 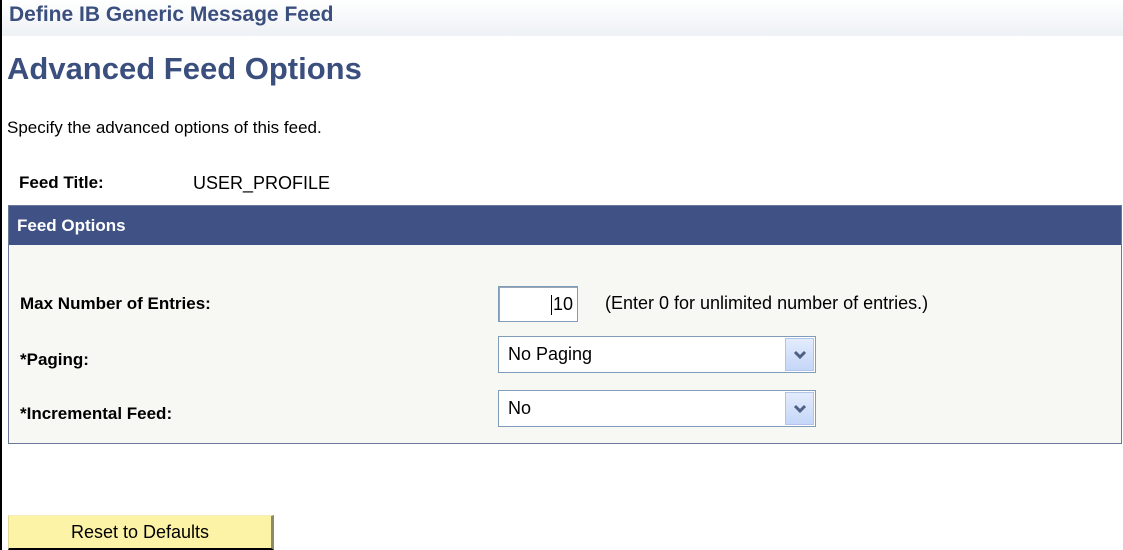 What do you see at coordinates (538, 304) in the screenshot?
I see `max-entries-input: 10` at bounding box center [538, 304].